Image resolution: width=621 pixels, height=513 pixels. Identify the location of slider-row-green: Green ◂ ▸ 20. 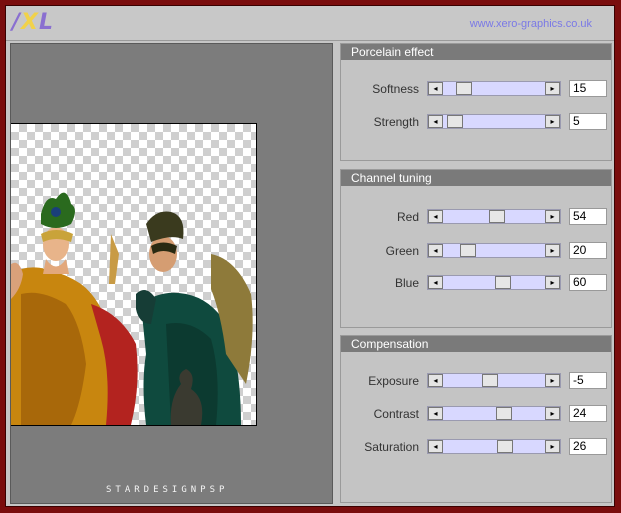
(476, 251).